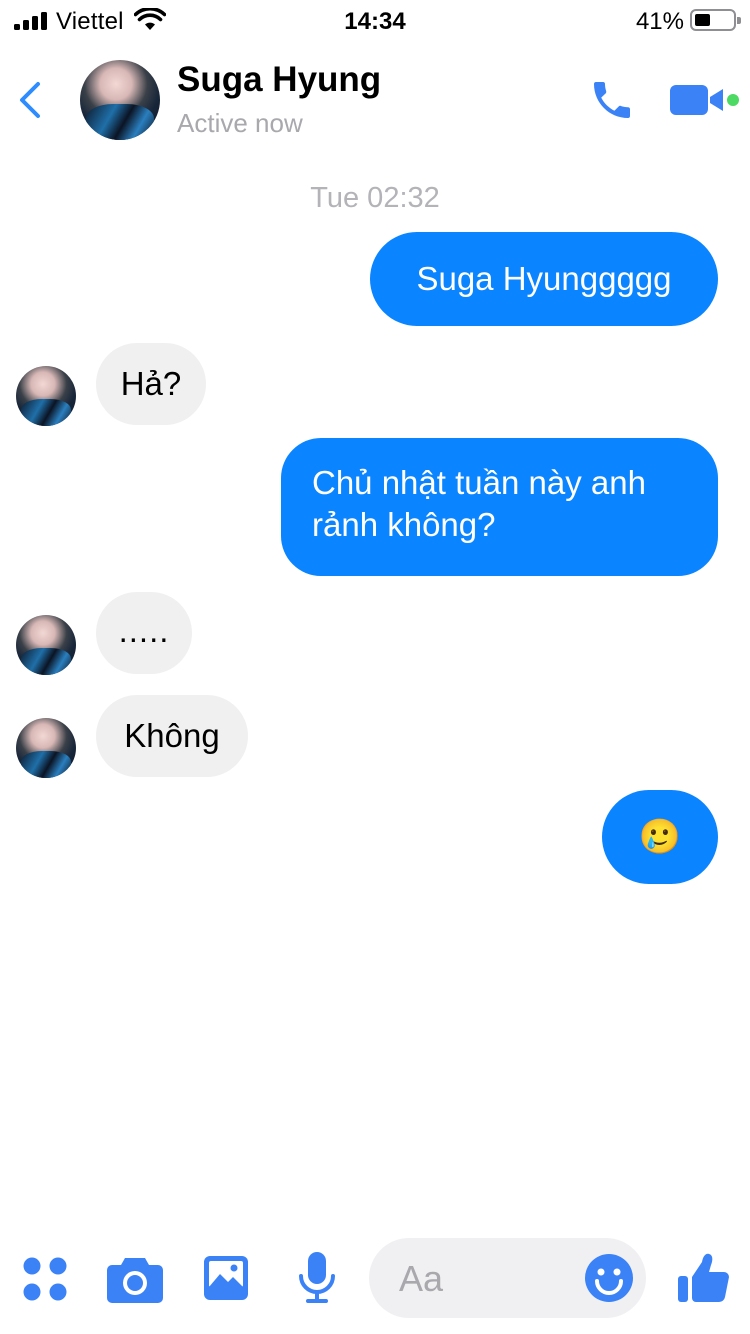 The width and height of the screenshot is (750, 1334). I want to click on message-text: 🥲, so click(660, 837).